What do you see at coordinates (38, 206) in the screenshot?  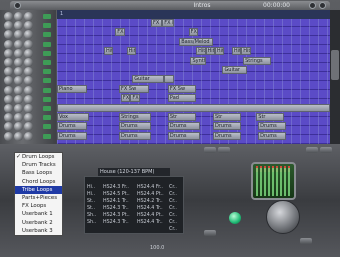 I see `menu-item: FX Loops` at bounding box center [38, 206].